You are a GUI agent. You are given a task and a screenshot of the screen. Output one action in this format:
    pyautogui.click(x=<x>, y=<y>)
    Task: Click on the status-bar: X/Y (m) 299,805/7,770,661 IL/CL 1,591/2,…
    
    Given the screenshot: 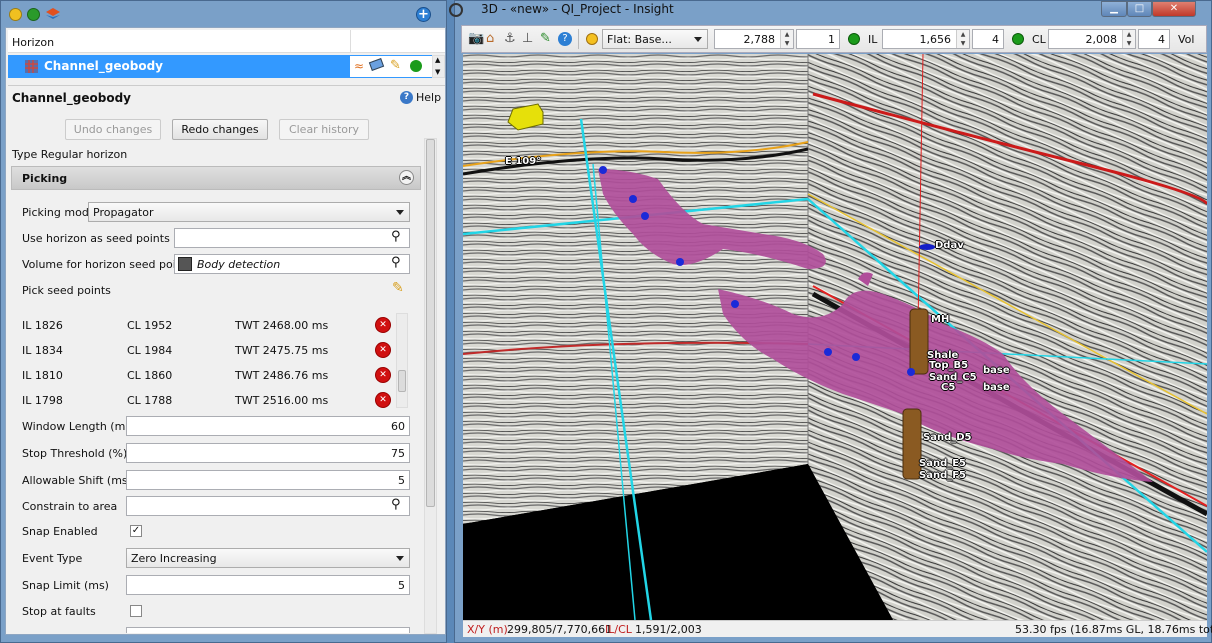 What is the action you would take?
    pyautogui.click(x=837, y=628)
    